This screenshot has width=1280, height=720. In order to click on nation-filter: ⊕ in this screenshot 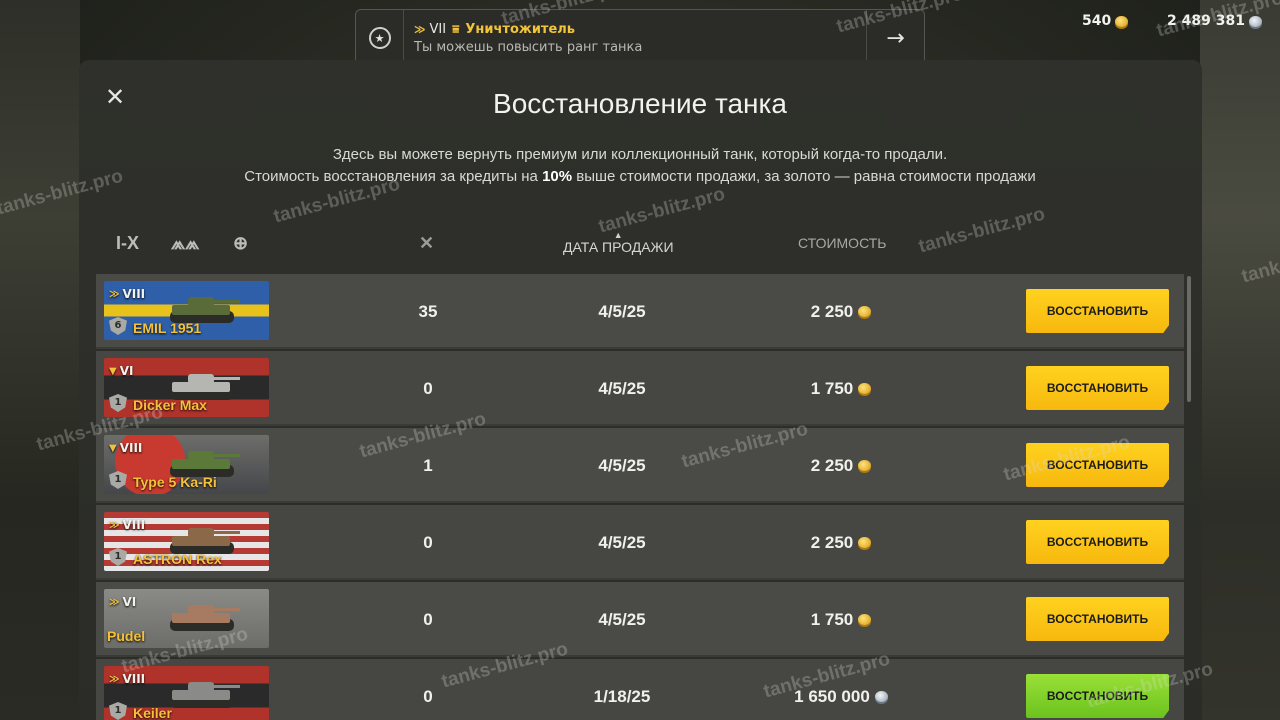, I will do `click(240, 243)`.